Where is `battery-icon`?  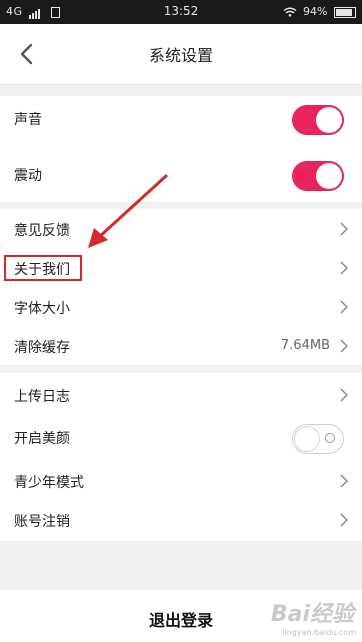 battery-icon is located at coordinates (345, 12).